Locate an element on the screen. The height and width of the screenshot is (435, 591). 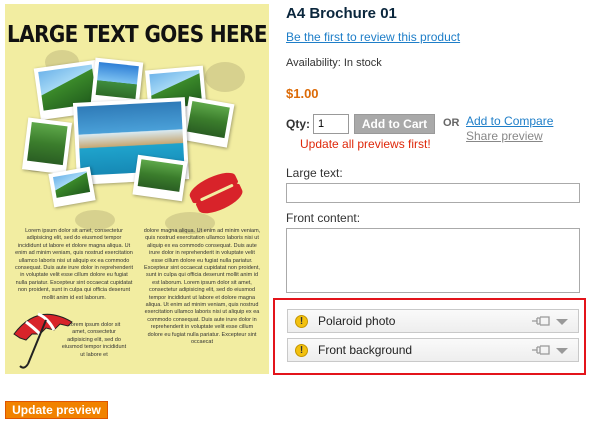
front-background-panel: ! Front background is located at coordinates (433, 350).